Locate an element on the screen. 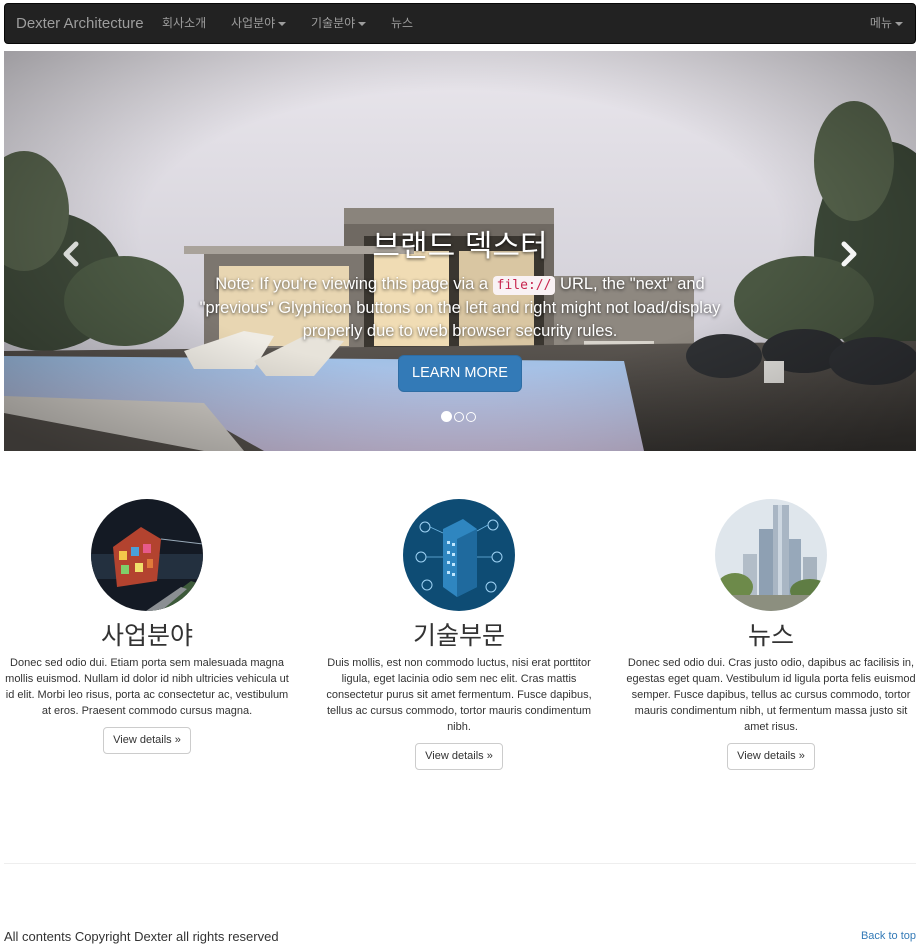 This screenshot has width=920, height=950. carousel-prev-control is located at coordinates (72, 254).